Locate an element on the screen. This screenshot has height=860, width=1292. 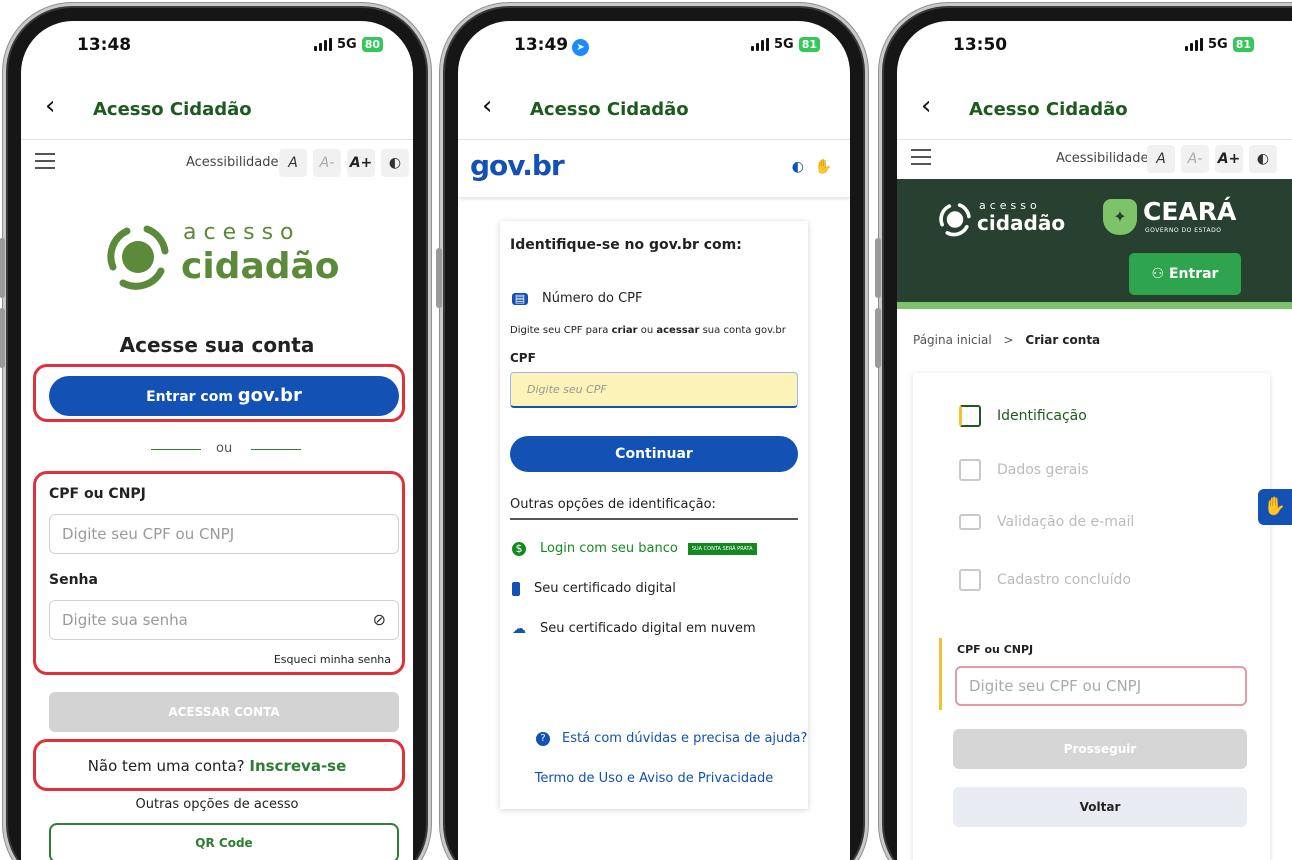
forgot-password-link: Esqueci minha senha is located at coordinates (332, 659).